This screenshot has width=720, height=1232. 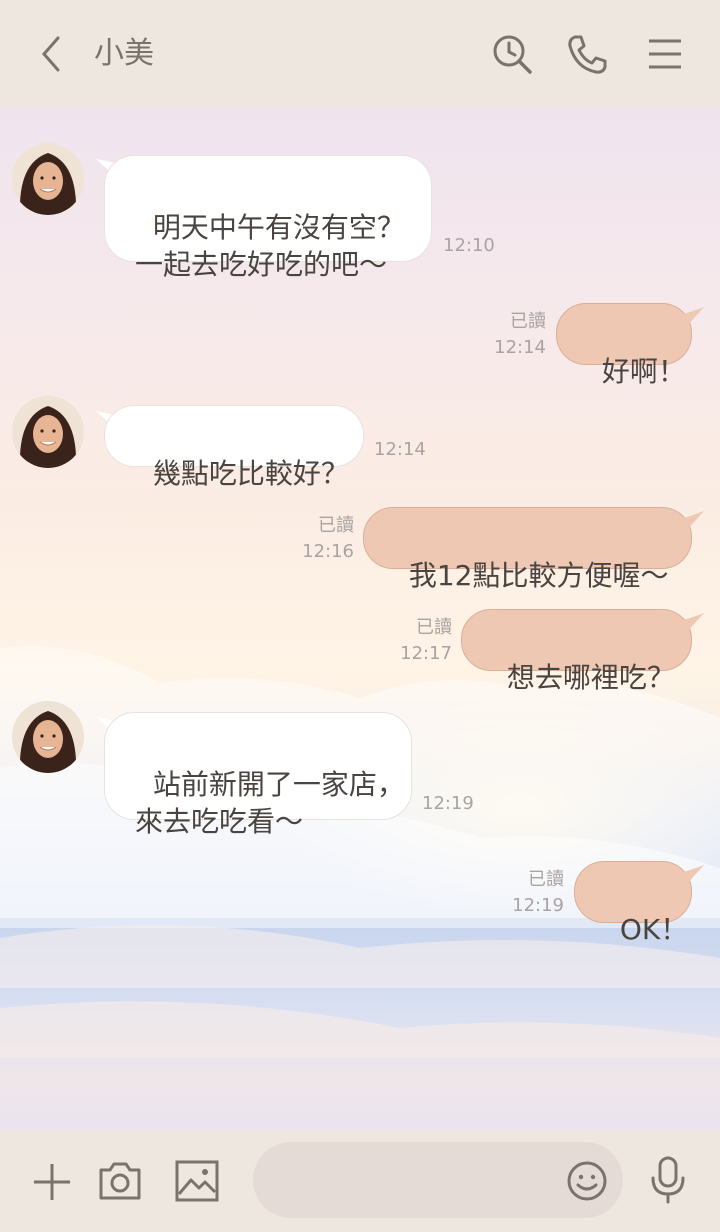 What do you see at coordinates (120, 1181) in the screenshot?
I see `camera-icon` at bounding box center [120, 1181].